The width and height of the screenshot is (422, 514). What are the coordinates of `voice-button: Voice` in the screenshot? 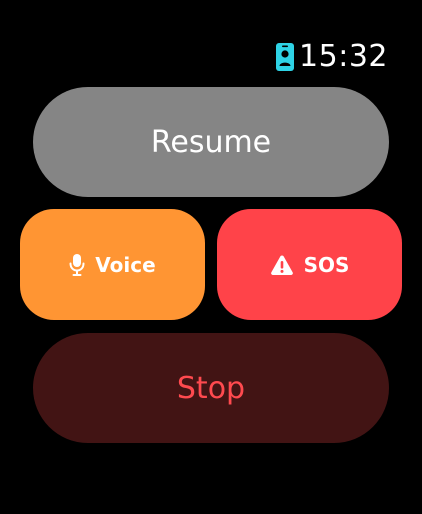 It's located at (112, 264).